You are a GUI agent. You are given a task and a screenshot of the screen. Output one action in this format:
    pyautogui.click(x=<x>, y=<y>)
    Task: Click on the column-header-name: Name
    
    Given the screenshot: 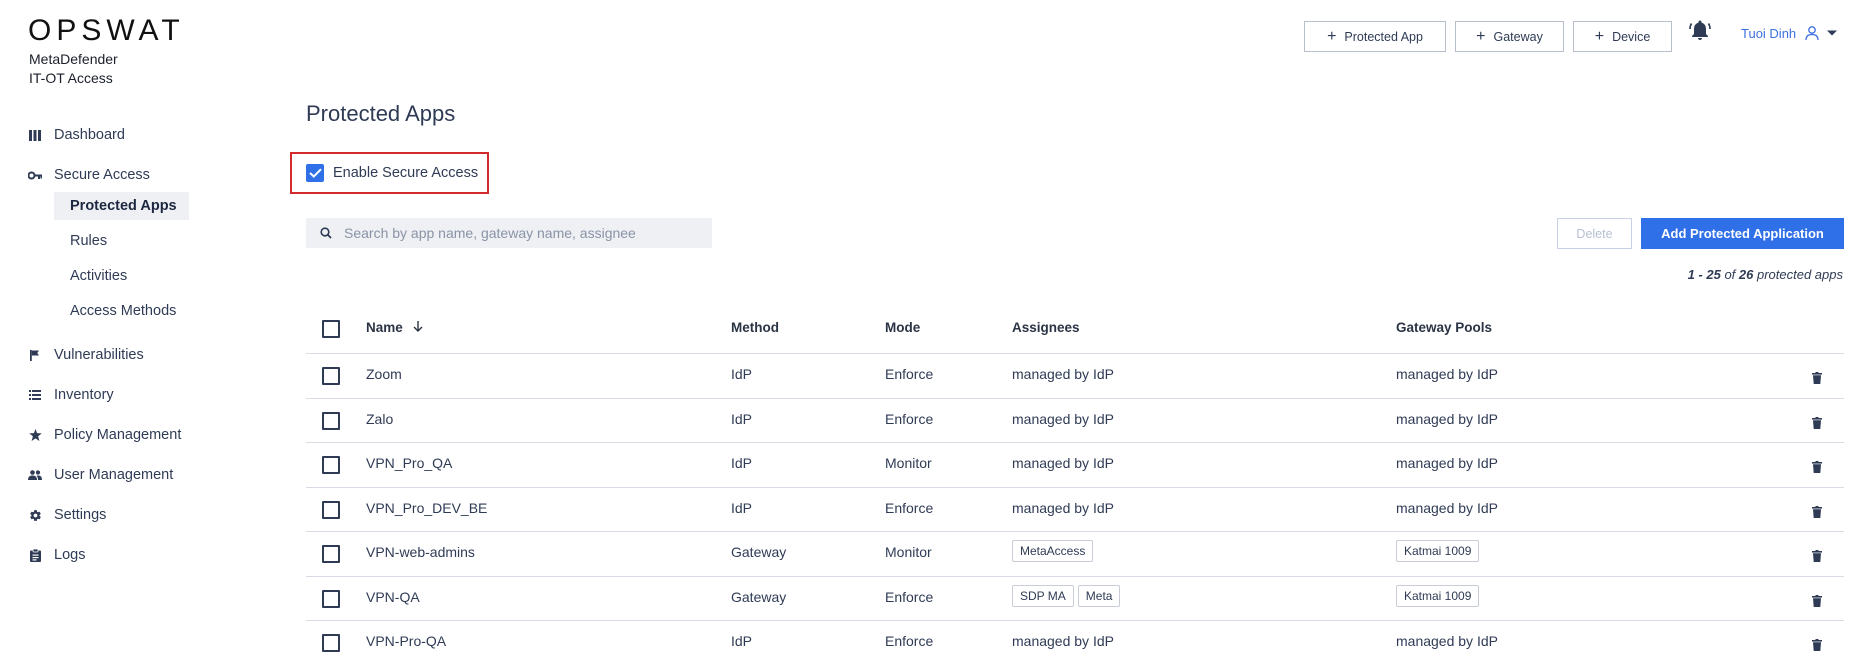 What is the action you would take?
    pyautogui.click(x=394, y=327)
    